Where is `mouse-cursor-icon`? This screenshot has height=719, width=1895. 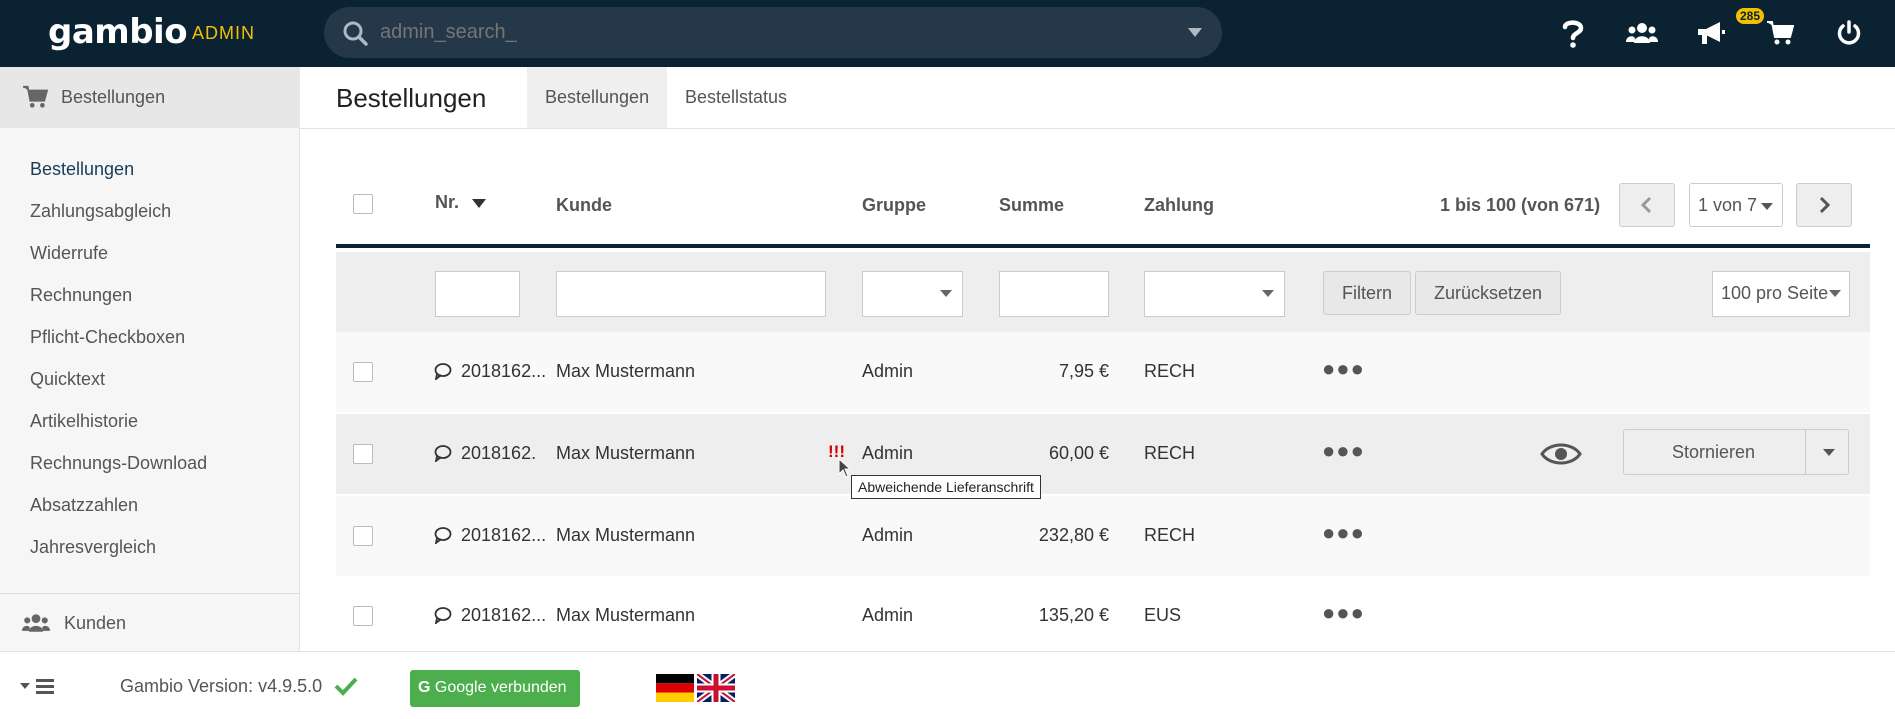
mouse-cursor-icon is located at coordinates (845, 468).